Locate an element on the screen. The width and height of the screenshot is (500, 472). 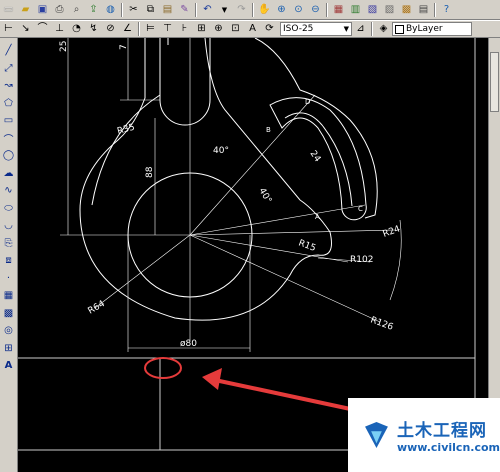
arrow-annotation is located at coordinates (279, 390).